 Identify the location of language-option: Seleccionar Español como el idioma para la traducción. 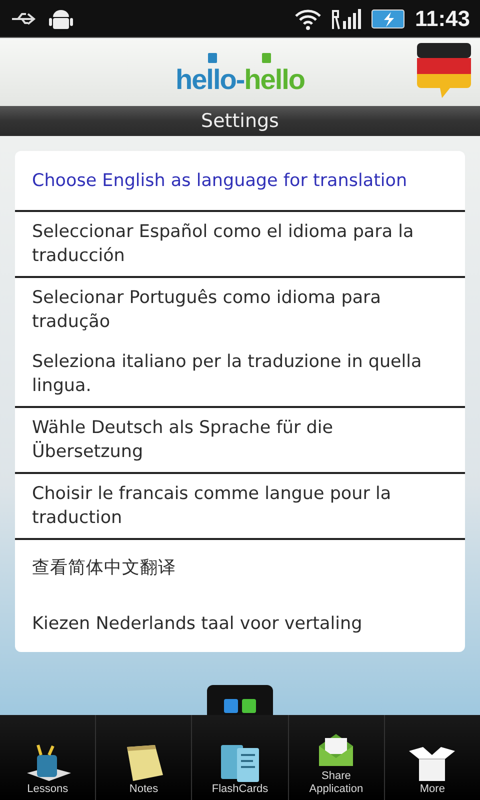
(240, 245).